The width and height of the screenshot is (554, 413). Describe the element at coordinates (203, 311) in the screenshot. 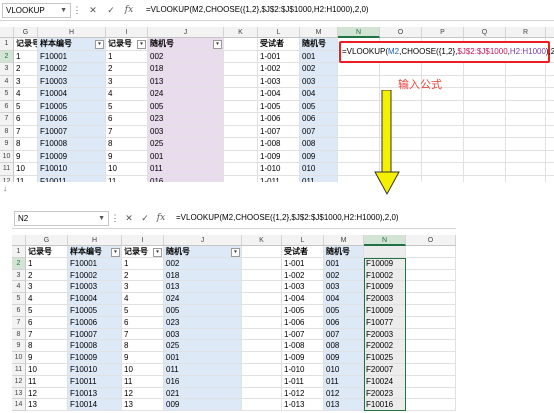

I see `data-cell: 005` at that location.